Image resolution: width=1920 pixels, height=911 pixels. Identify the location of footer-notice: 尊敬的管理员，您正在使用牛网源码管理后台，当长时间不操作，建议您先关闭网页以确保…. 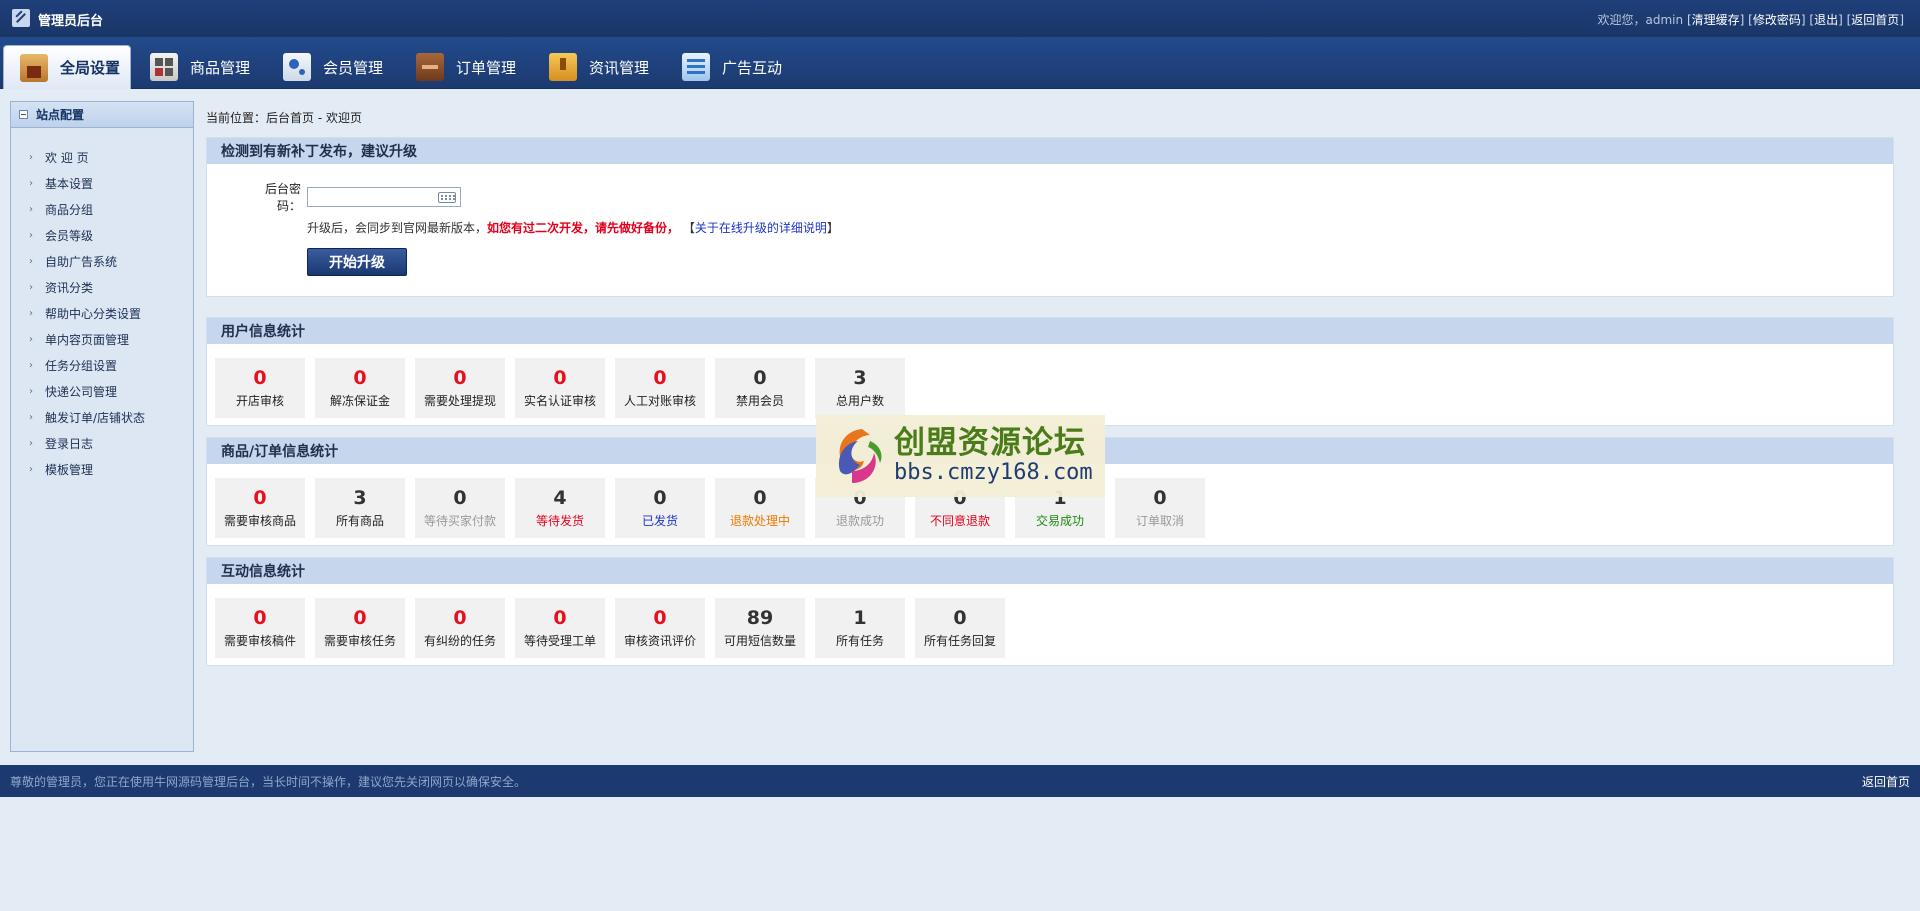
(268, 781).